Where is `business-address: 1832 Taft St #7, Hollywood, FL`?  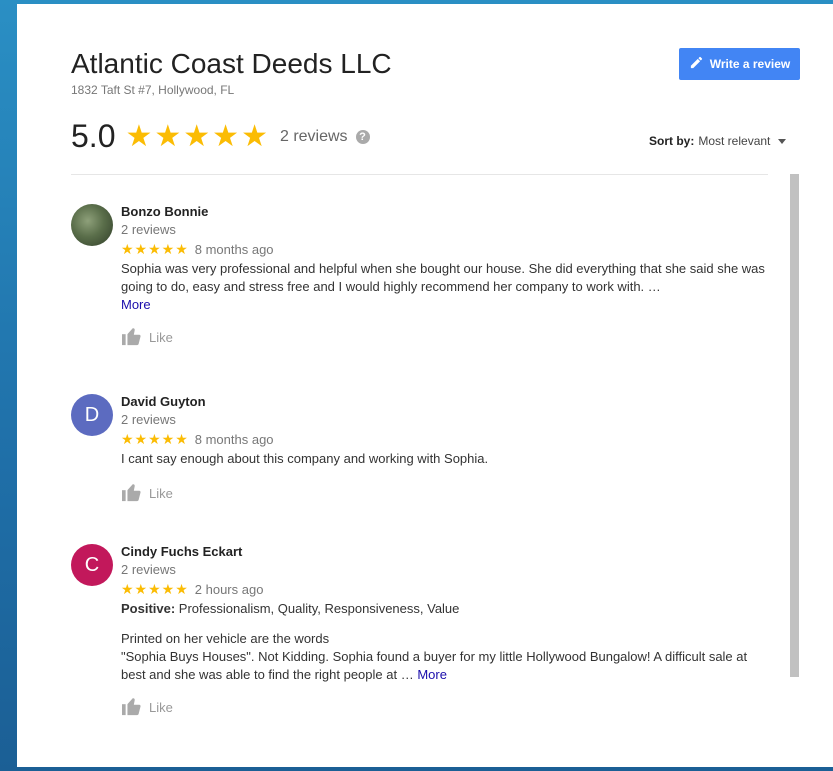 business-address: 1832 Taft St #7, Hollywood, FL is located at coordinates (153, 90).